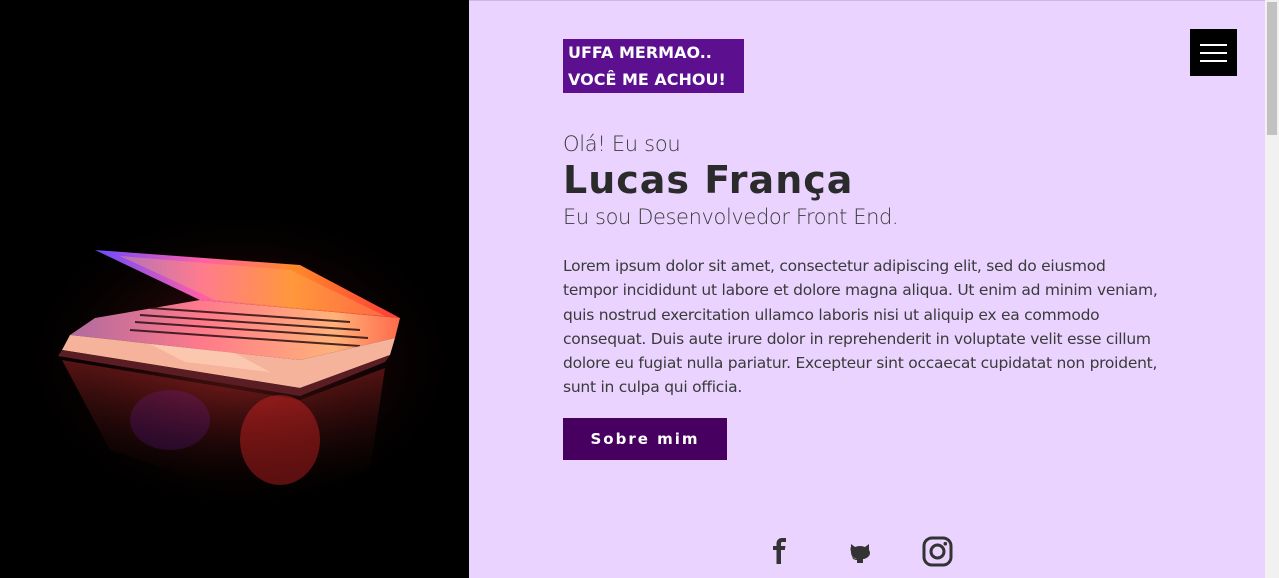  I want to click on menu-button, so click(1213, 52).